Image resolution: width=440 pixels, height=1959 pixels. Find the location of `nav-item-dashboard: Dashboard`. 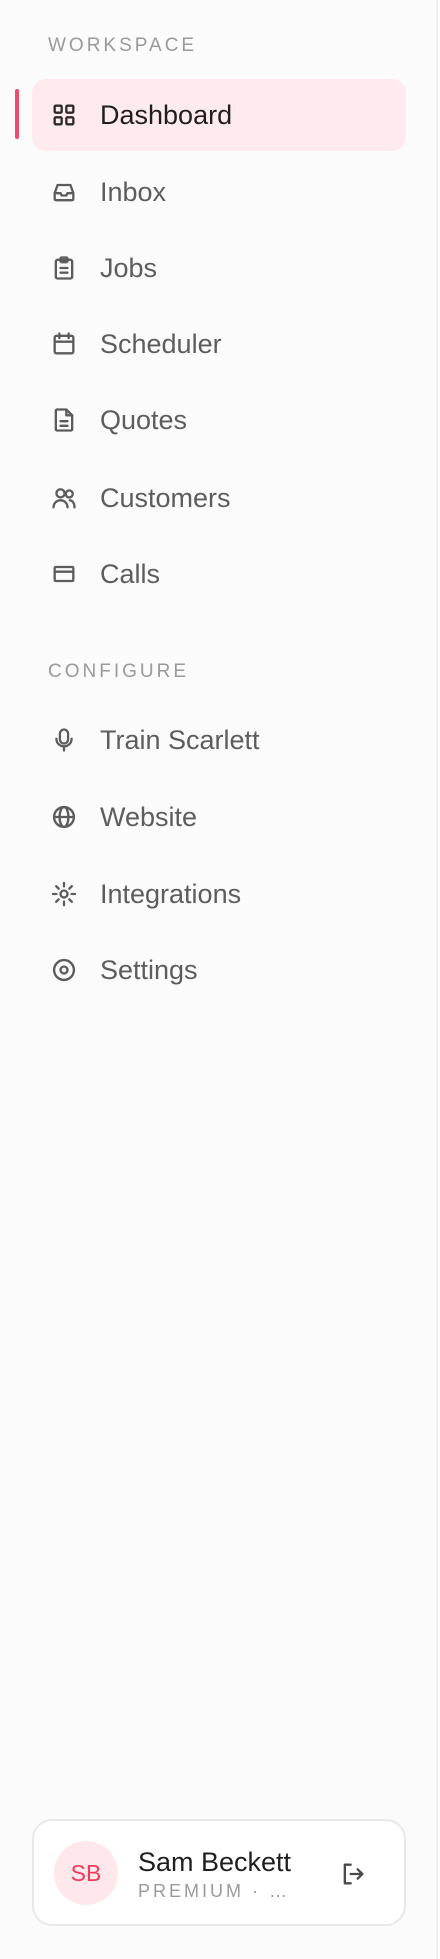

nav-item-dashboard: Dashboard is located at coordinates (219, 115).